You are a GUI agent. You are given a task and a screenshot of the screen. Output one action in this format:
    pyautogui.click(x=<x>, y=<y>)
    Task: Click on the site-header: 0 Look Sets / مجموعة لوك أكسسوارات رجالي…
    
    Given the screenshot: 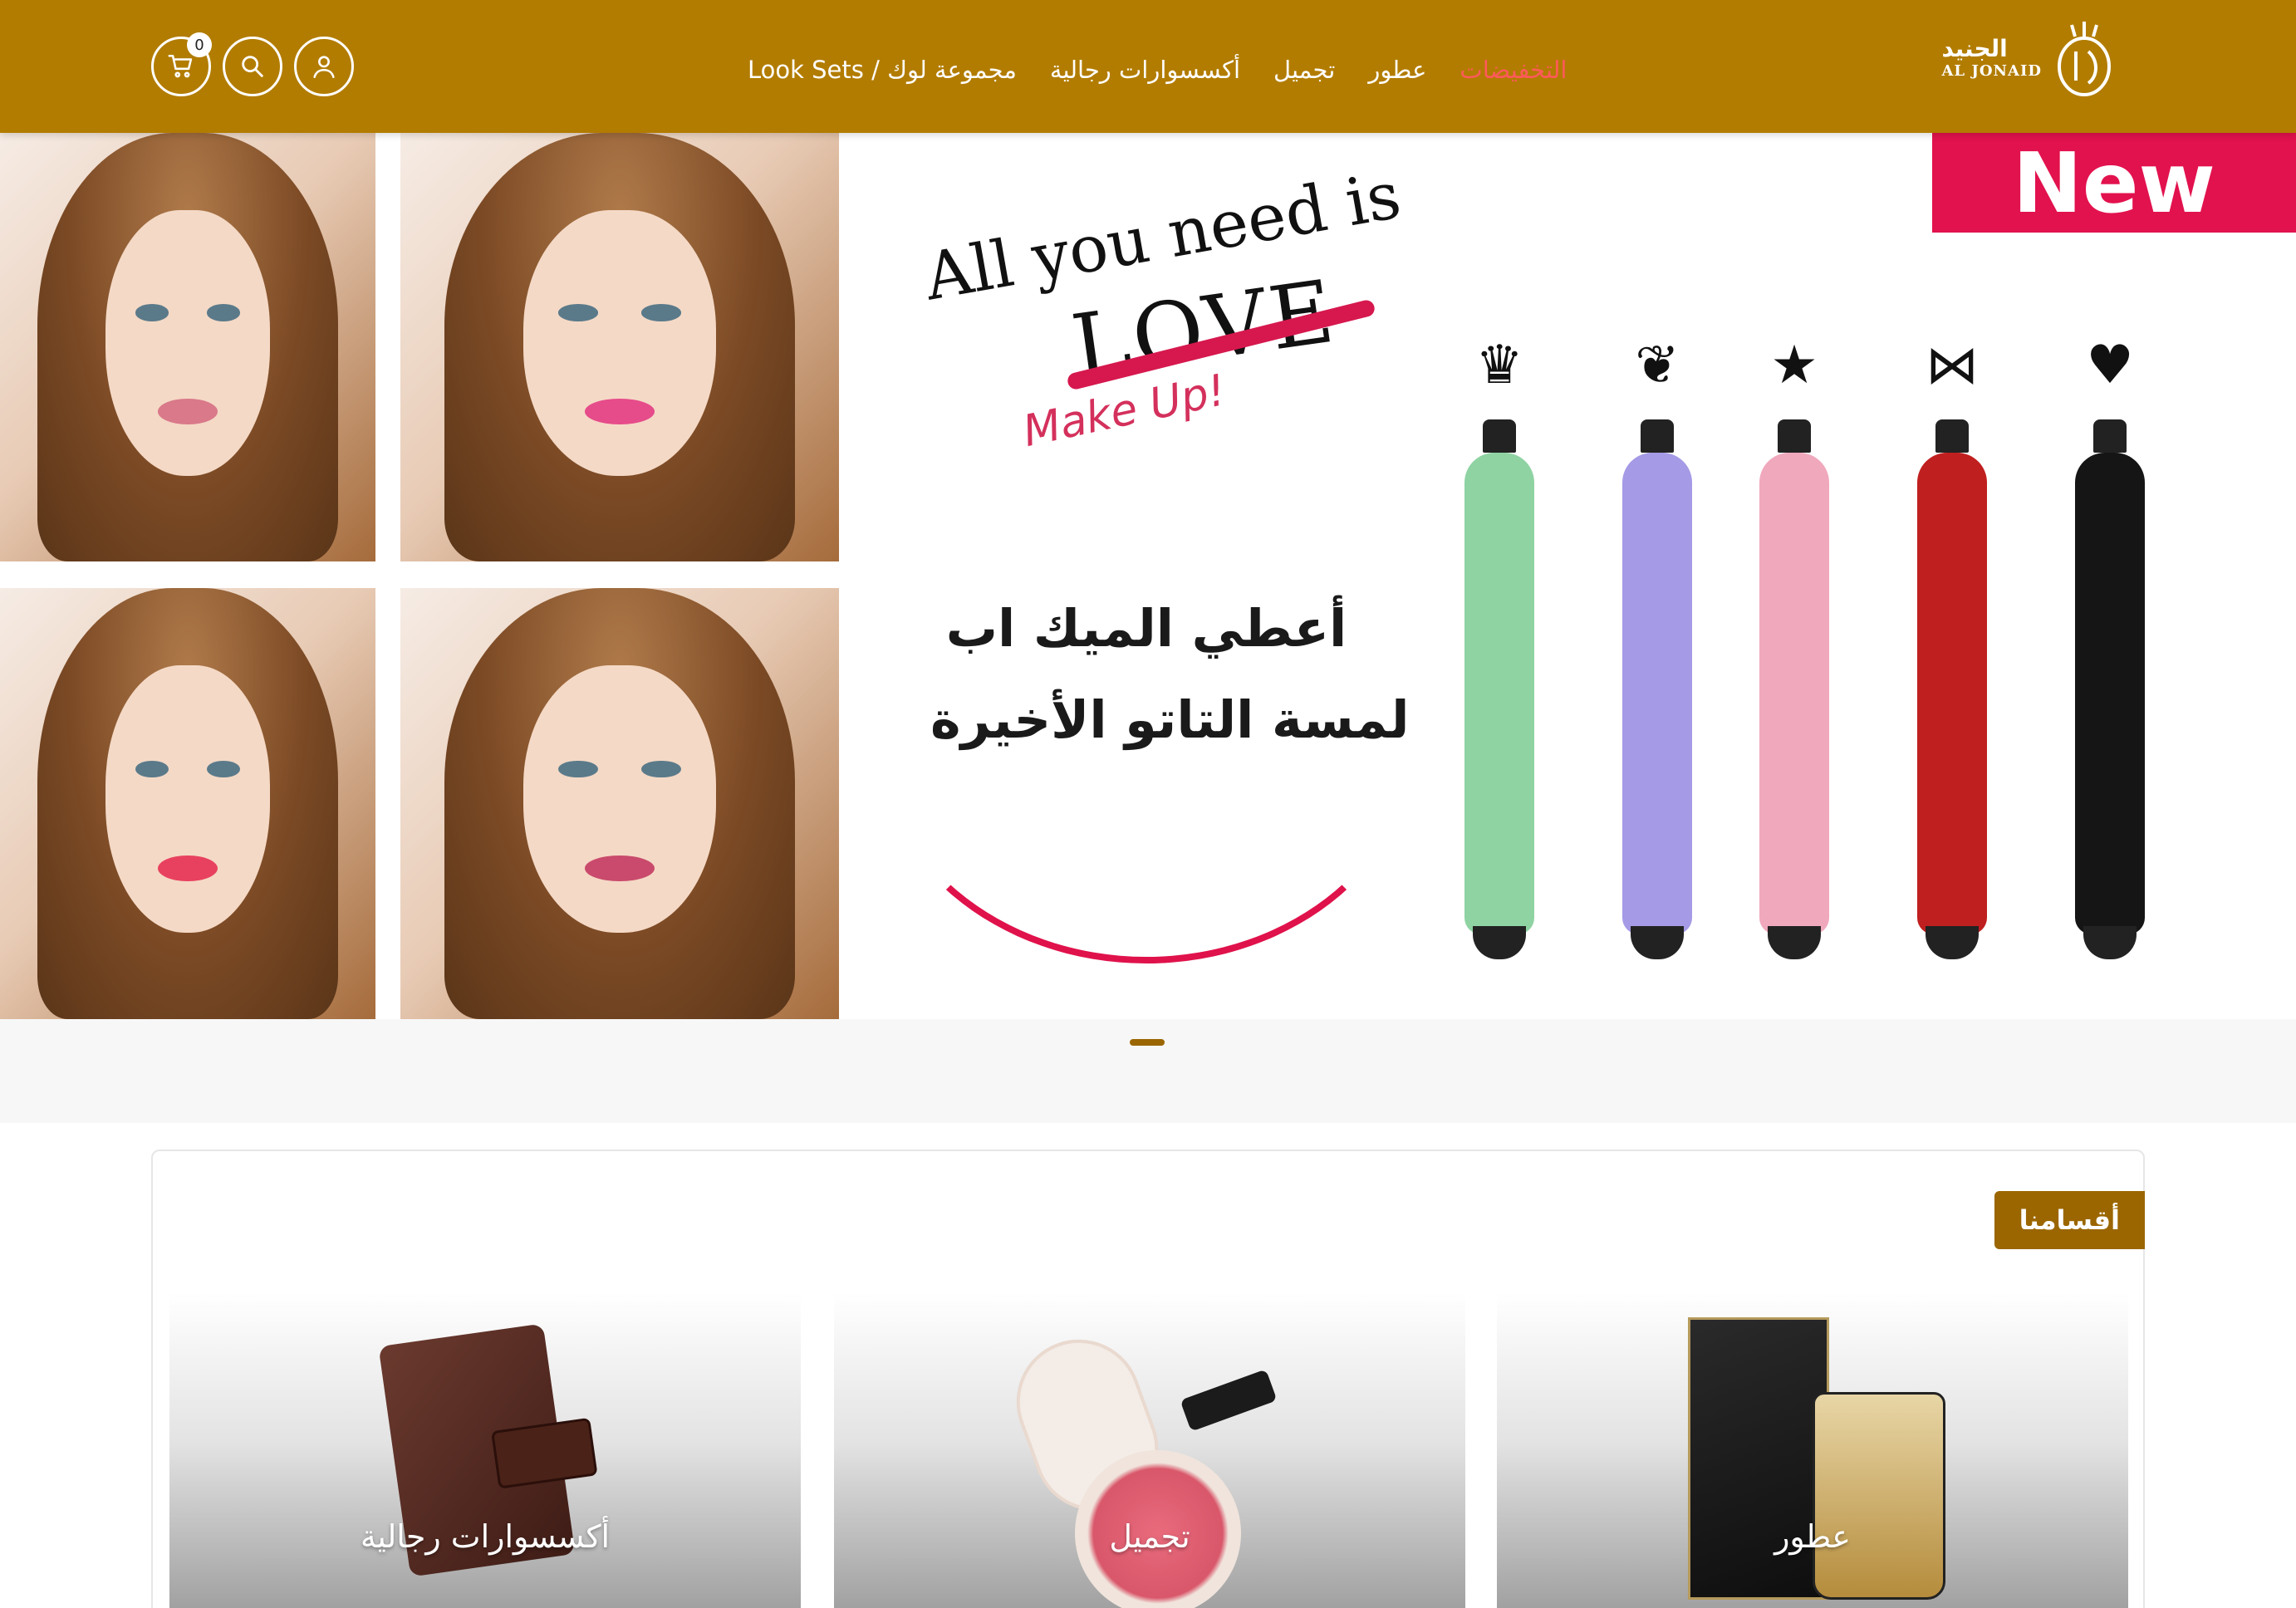 What is the action you would take?
    pyautogui.click(x=1148, y=66)
    